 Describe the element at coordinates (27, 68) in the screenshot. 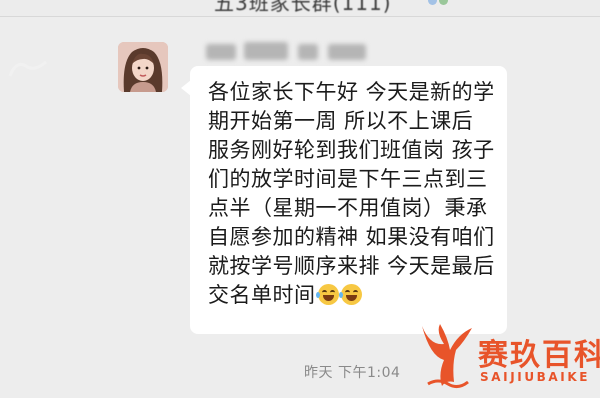

I see `watermark-icon` at that location.